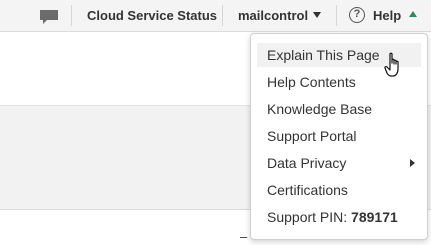 The image size is (431, 245). Describe the element at coordinates (387, 15) in the screenshot. I see `help-menu-button: Help` at that location.